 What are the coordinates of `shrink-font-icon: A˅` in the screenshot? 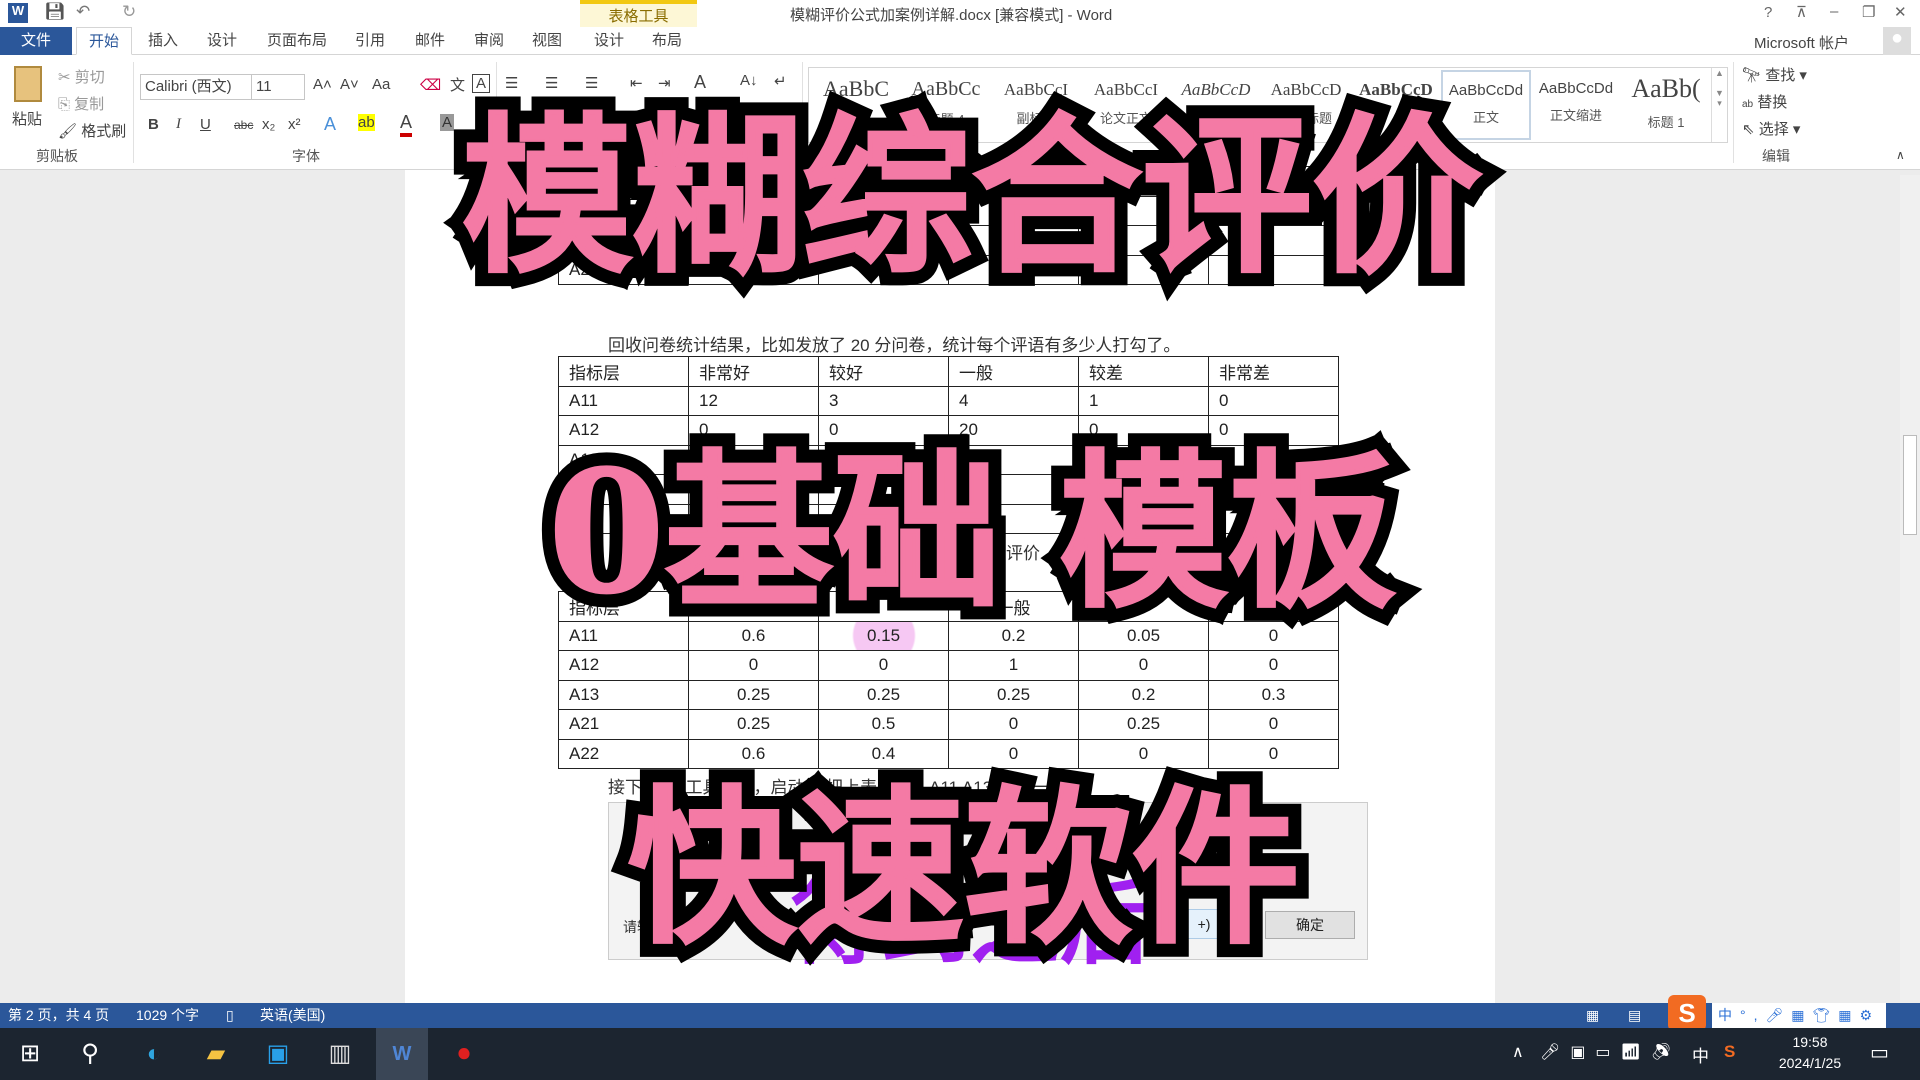 It's located at (349, 84).